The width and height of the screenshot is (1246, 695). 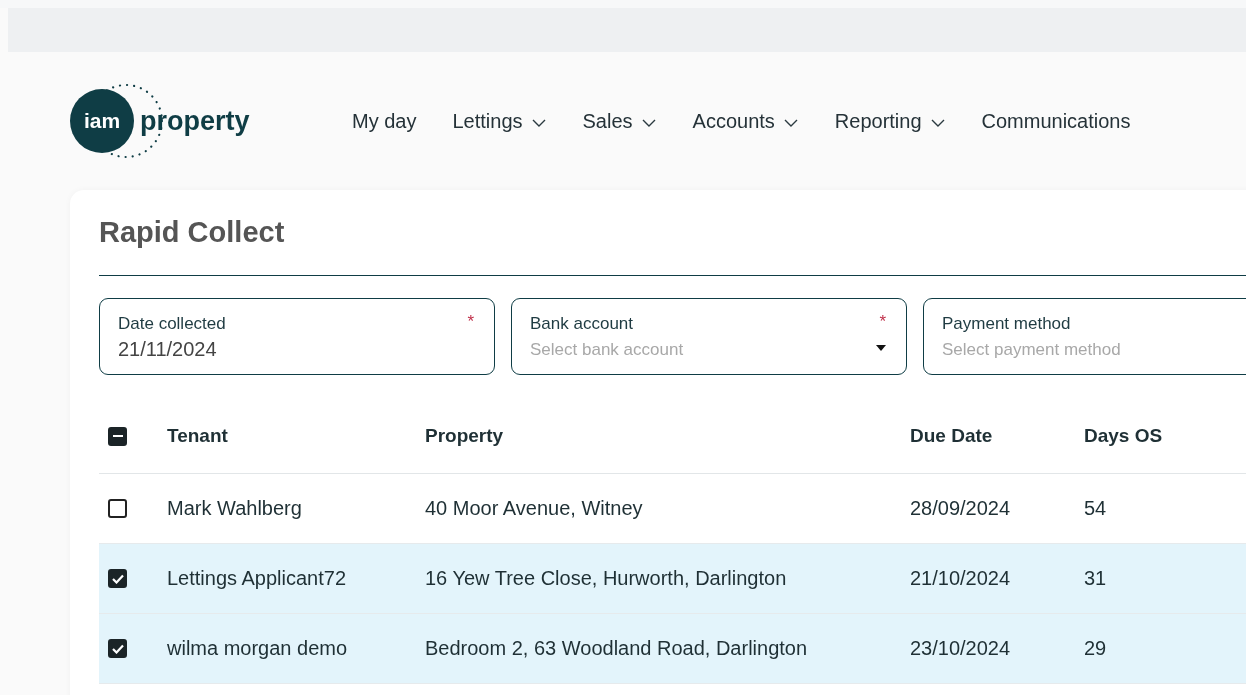 What do you see at coordinates (961, 648) in the screenshot?
I see `table-cell-text: 23/10/2024` at bounding box center [961, 648].